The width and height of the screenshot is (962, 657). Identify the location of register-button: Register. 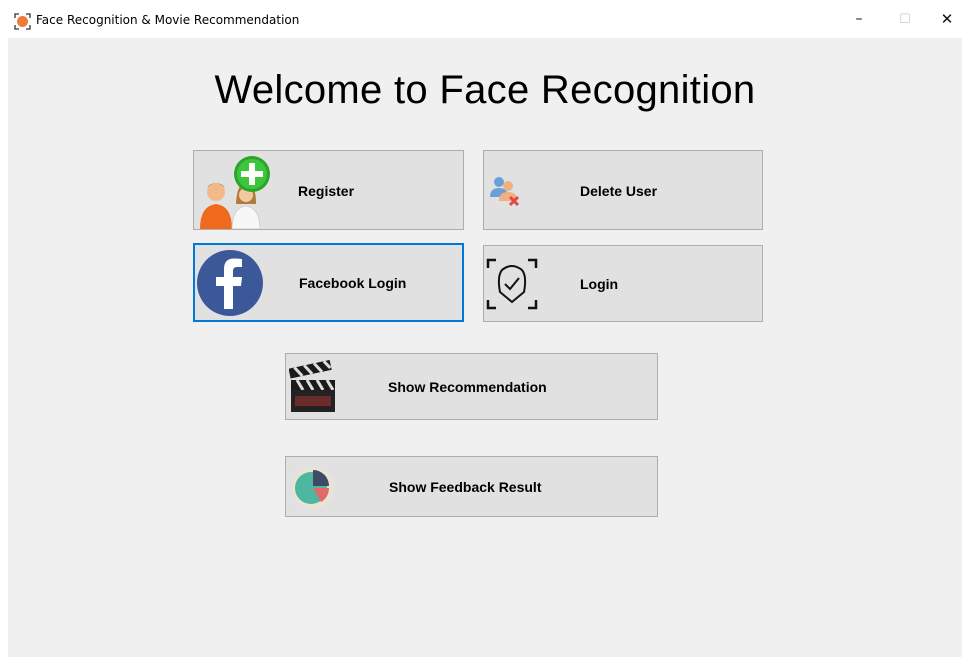
(328, 190).